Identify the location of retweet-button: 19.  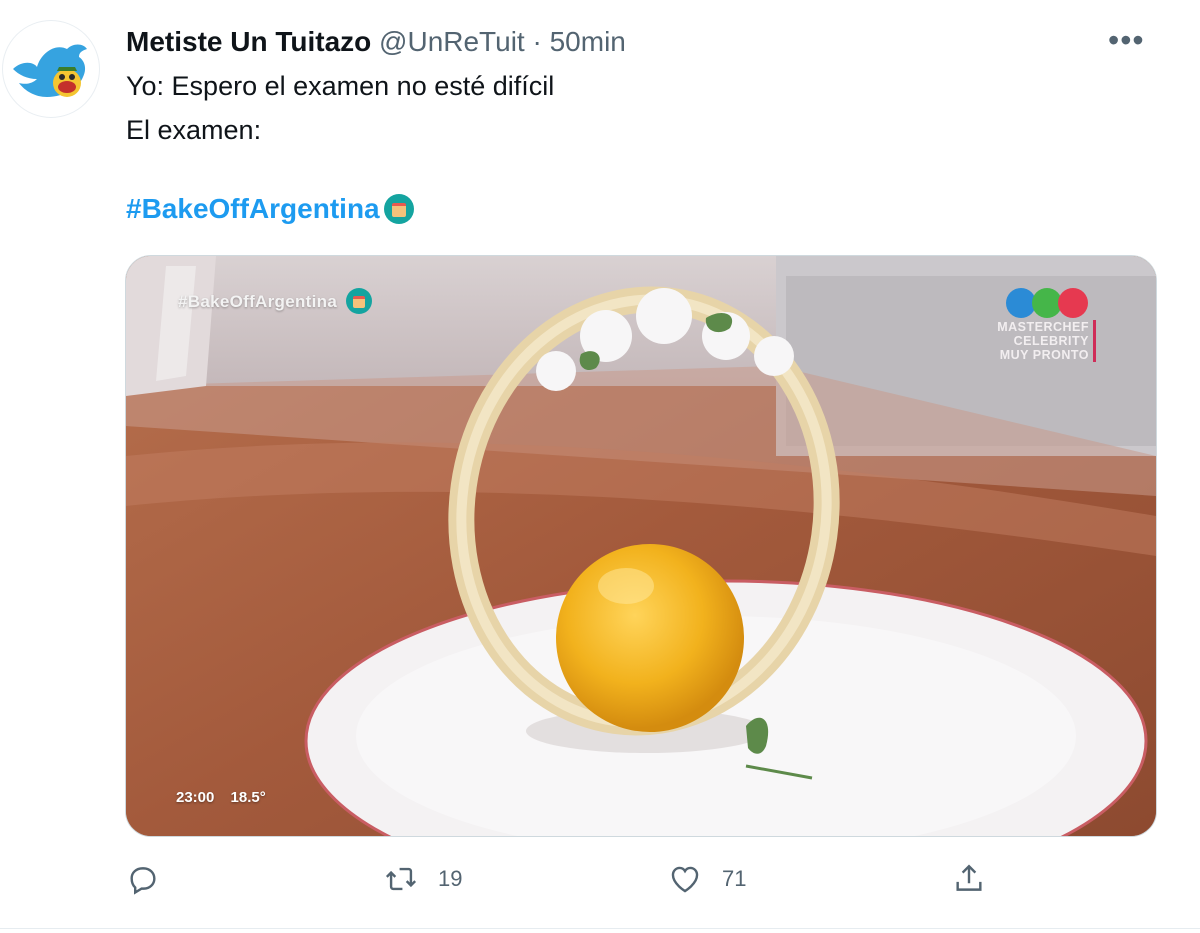
(423, 879).